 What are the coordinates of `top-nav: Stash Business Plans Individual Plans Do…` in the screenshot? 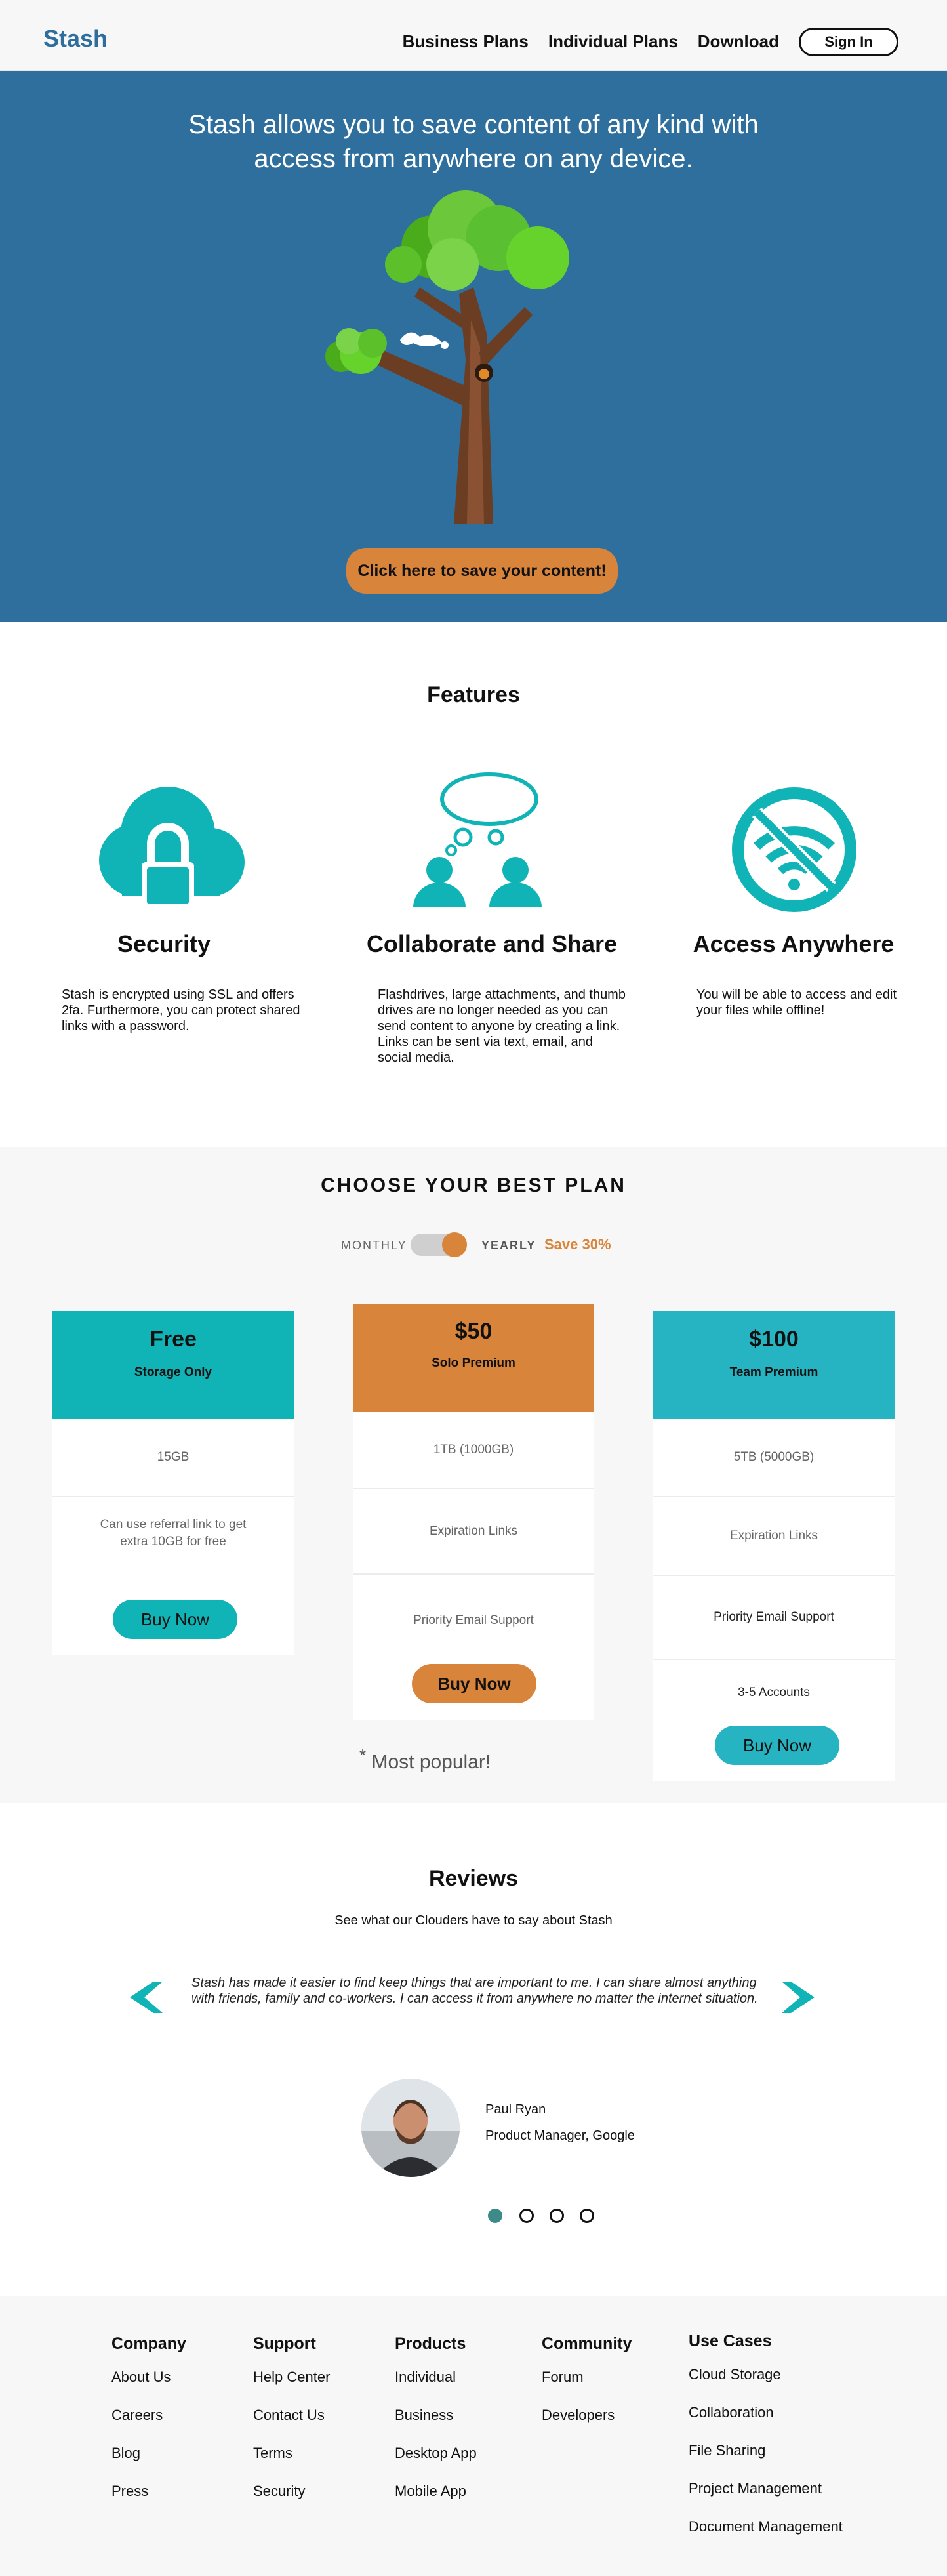 It's located at (473, 35).